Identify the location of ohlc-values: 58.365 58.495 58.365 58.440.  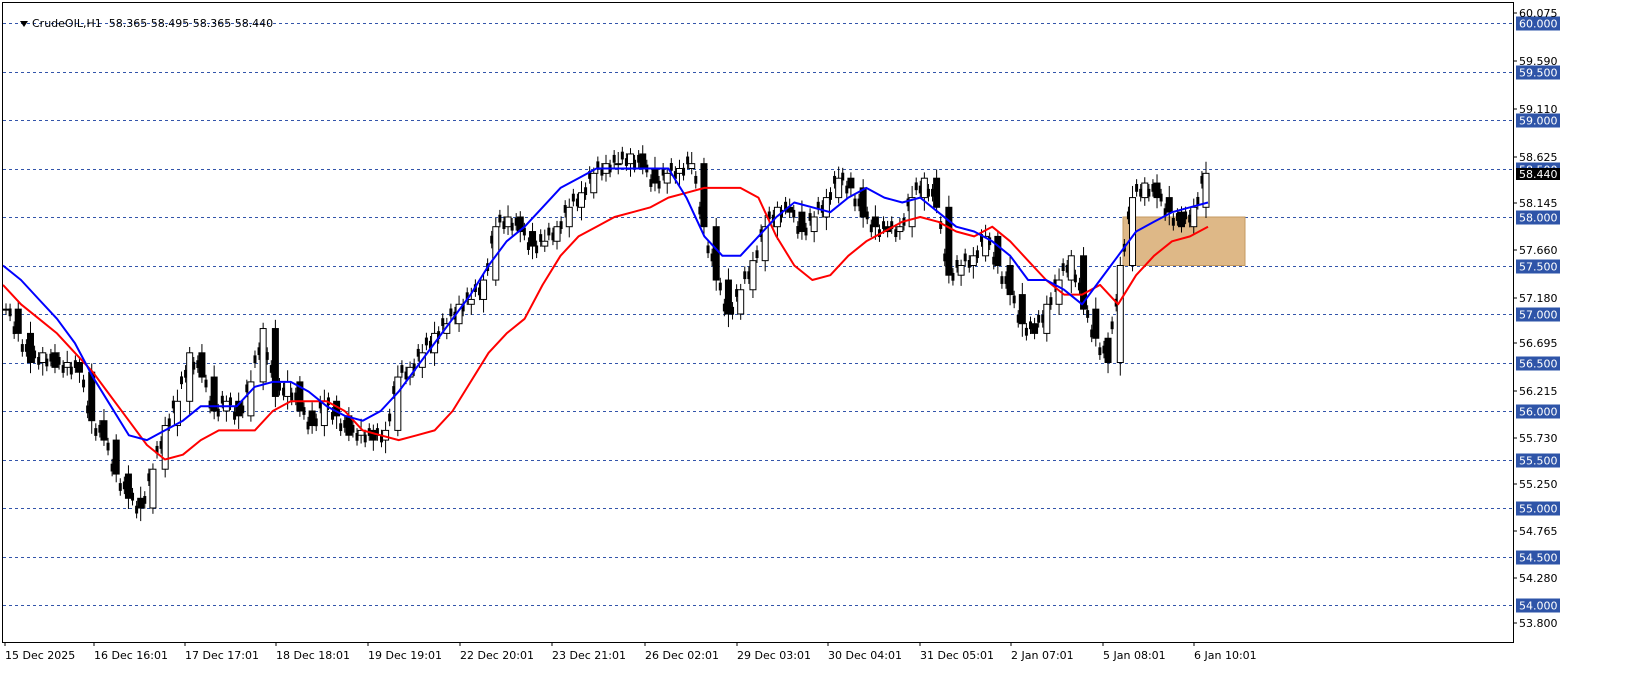
(191, 23).